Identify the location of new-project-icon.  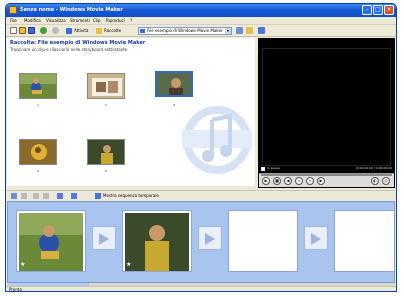
(13, 30).